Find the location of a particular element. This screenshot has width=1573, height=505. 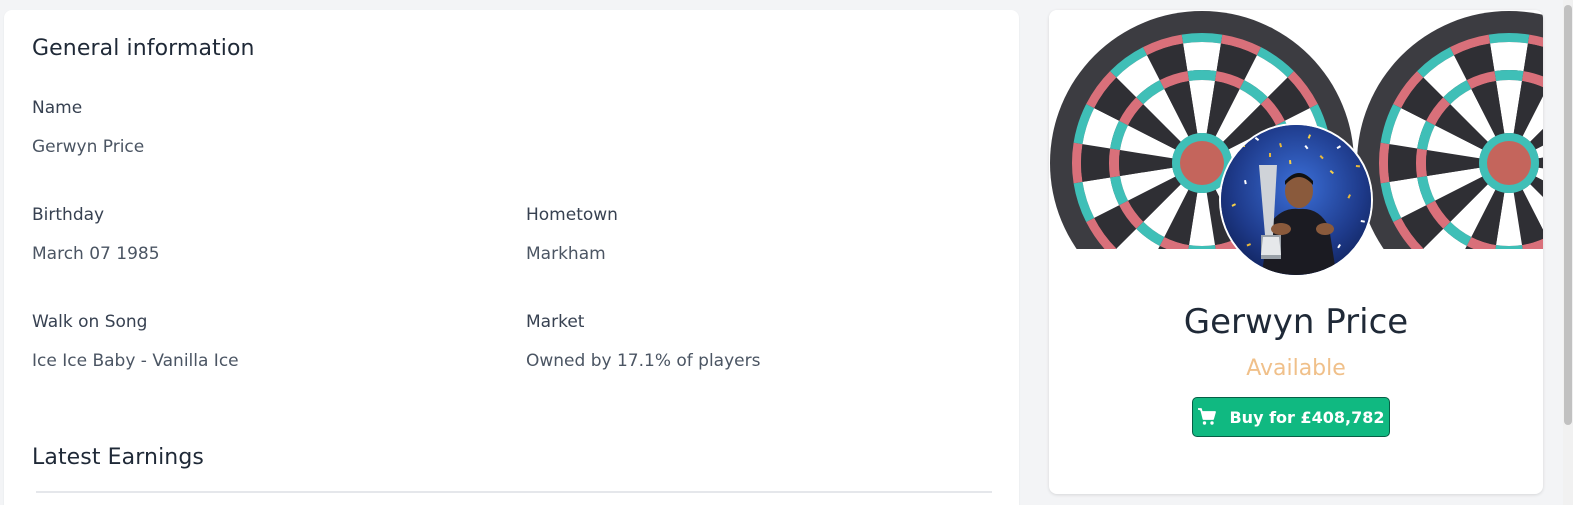

general-information-title: General information is located at coordinates (143, 48).